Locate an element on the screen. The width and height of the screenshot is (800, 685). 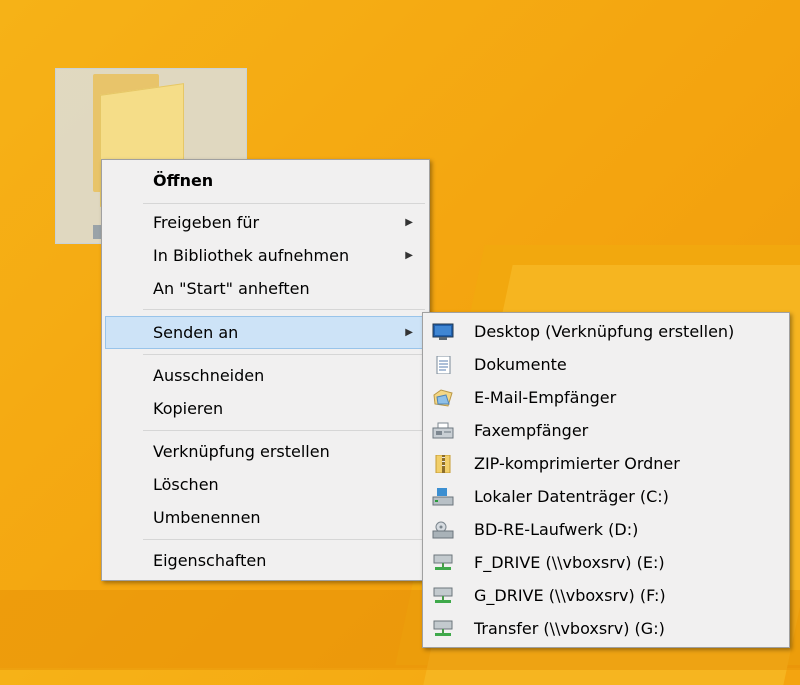
menu-item-share-with: Freigeben für ▶ is located at coordinates (265, 223).